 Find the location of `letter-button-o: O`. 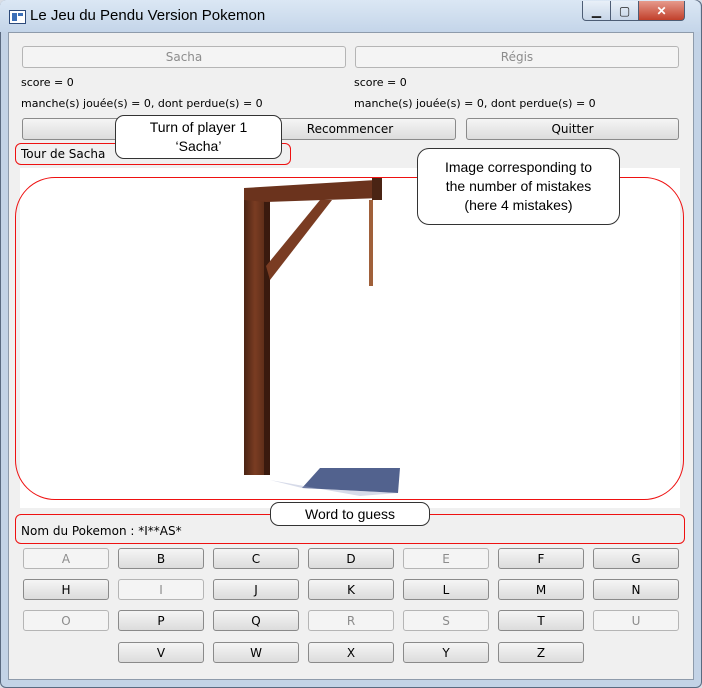

letter-button-o: O is located at coordinates (66, 620).